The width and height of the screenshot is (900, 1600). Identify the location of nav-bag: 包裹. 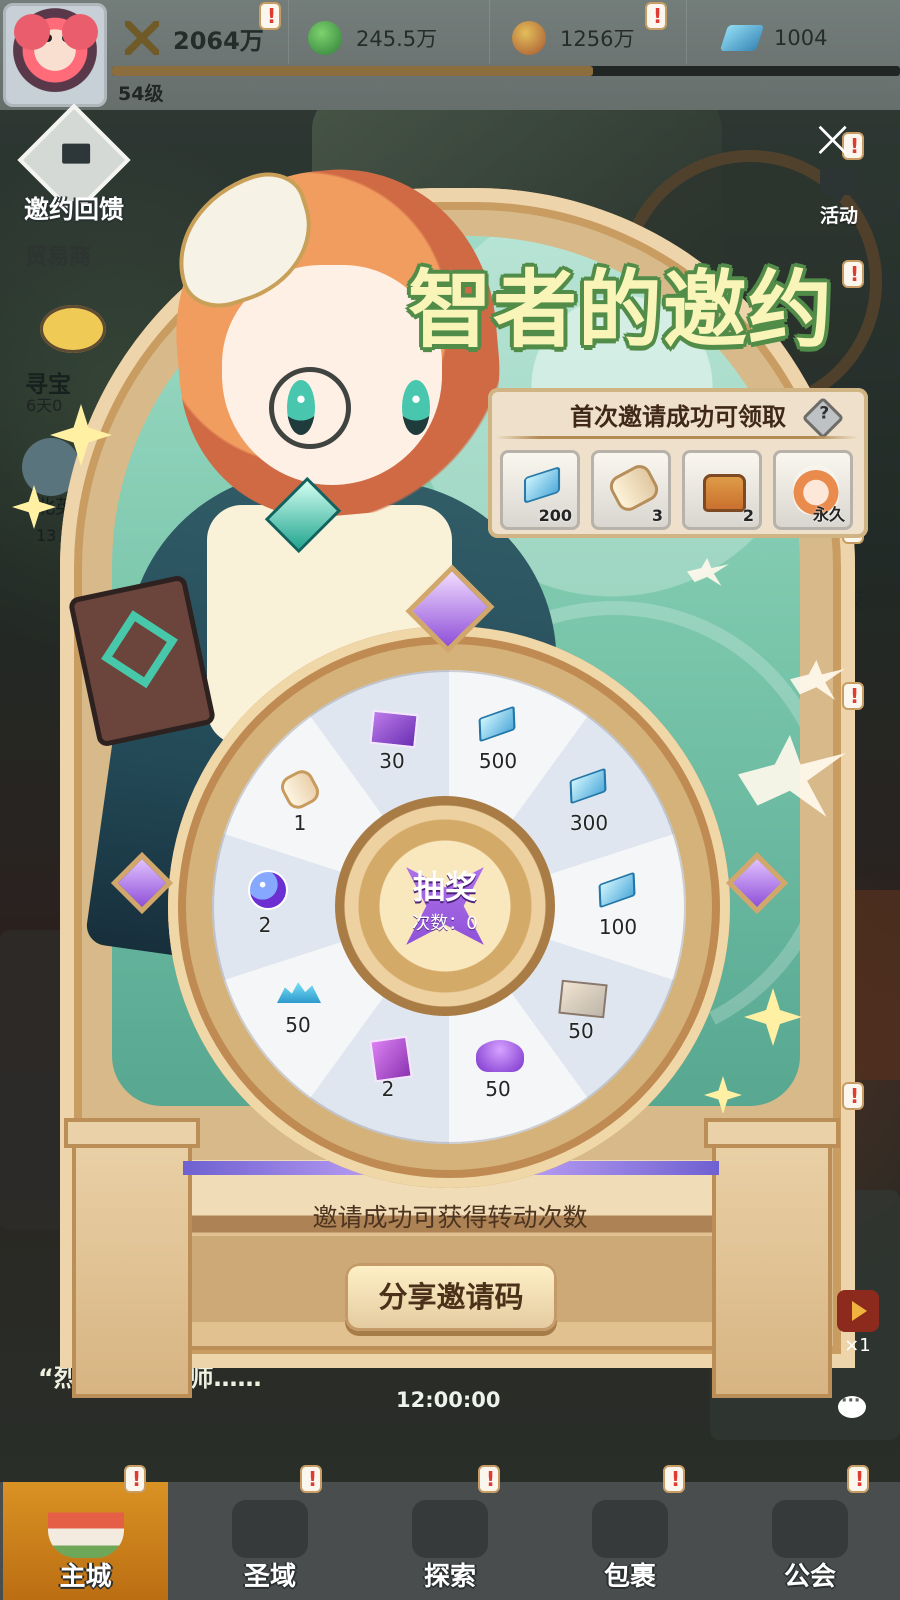
(630, 1541).